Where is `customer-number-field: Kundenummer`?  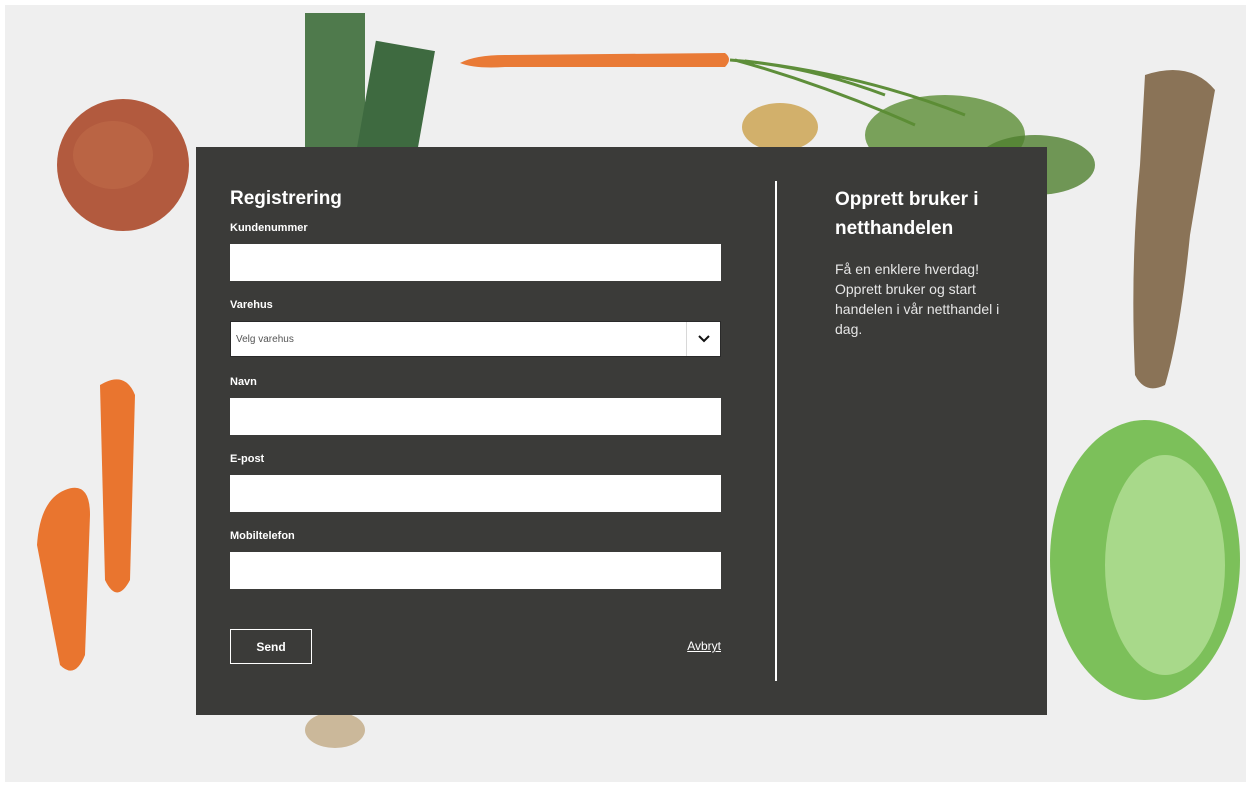
customer-number-field: Kundenummer is located at coordinates (475, 259).